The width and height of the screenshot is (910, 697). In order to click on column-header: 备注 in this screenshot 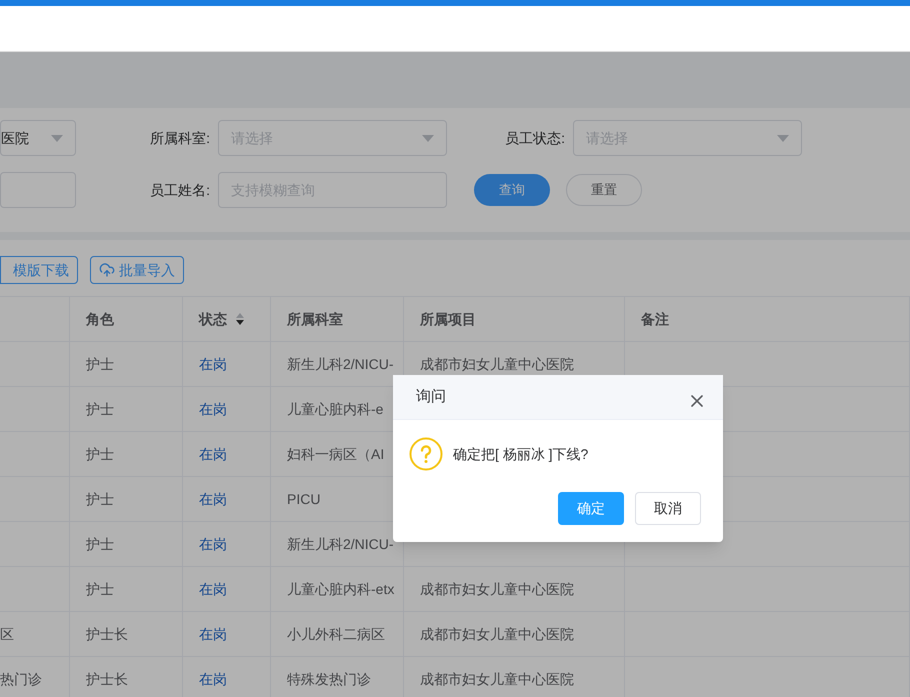, I will do `click(767, 319)`.